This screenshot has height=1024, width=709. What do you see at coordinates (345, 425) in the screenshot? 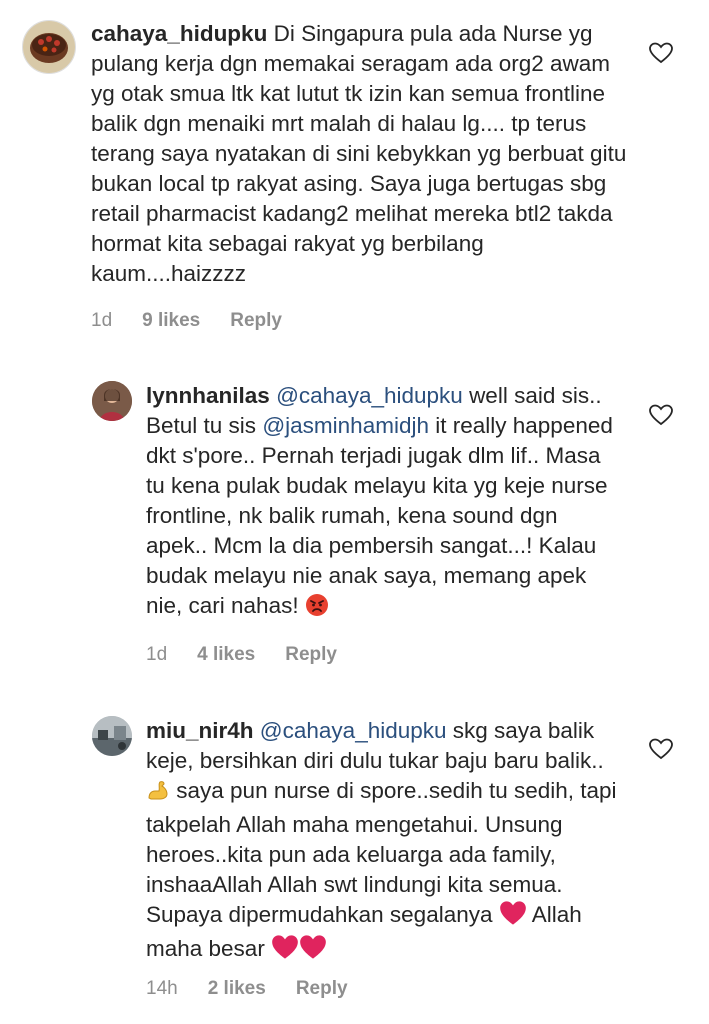
I see `mention-link: @jasminhamidjh` at bounding box center [345, 425].